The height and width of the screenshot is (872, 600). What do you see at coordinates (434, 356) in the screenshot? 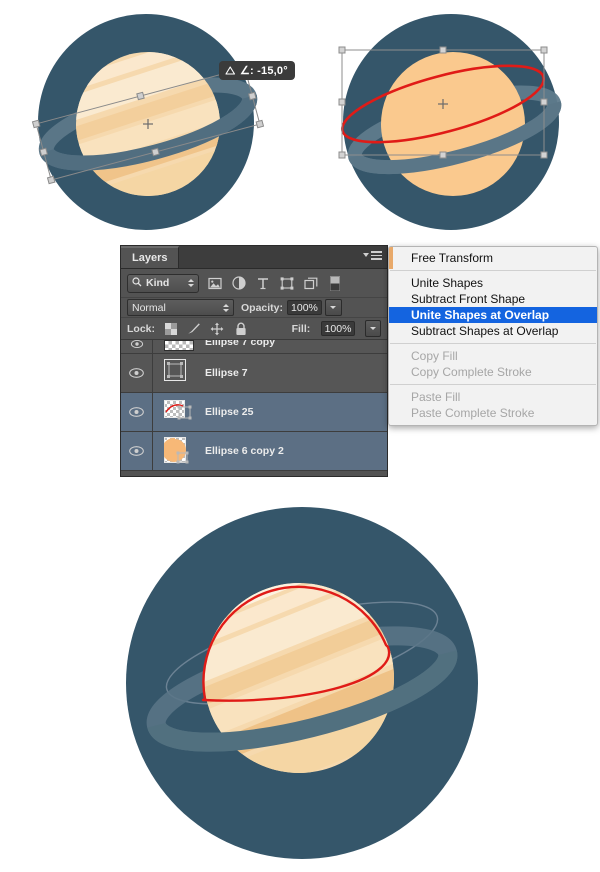
I see `menu-item-copy-fill: Copy Fill` at bounding box center [434, 356].